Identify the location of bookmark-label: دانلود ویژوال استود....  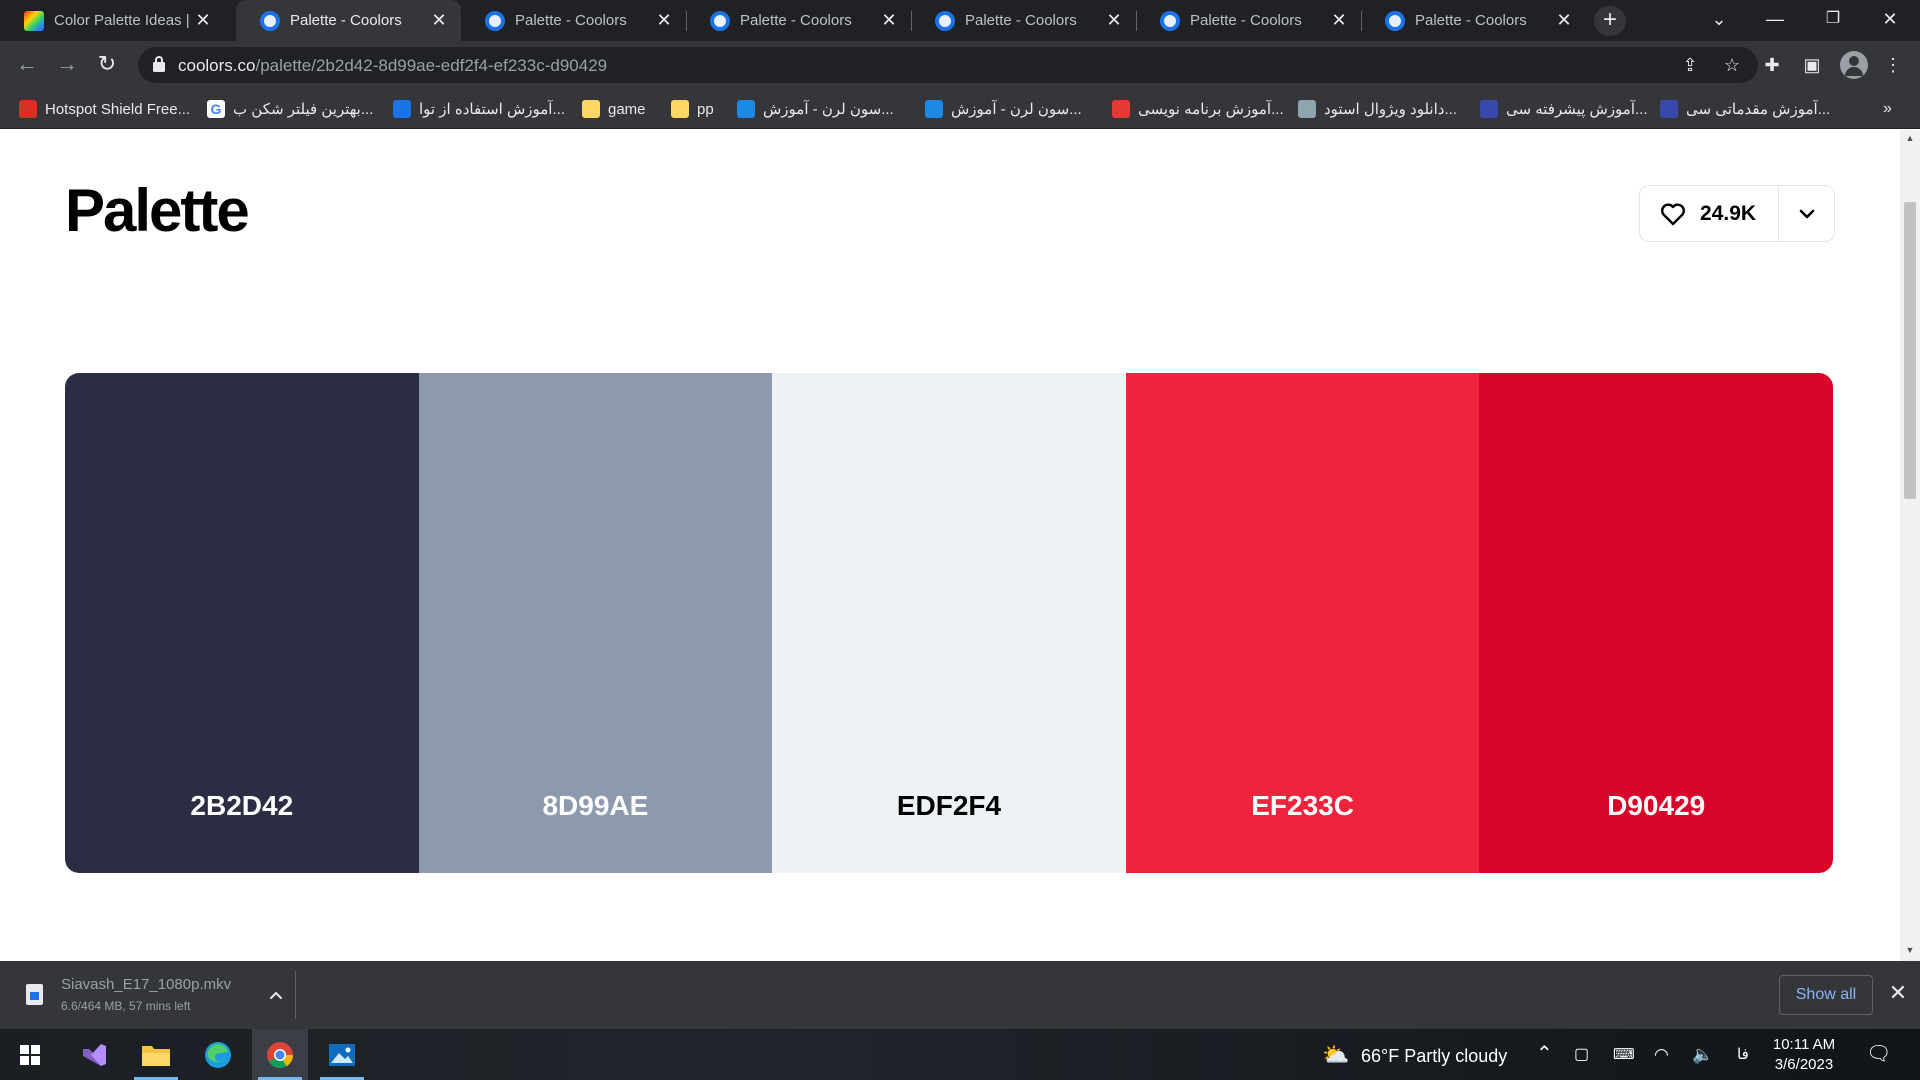
(1390, 109).